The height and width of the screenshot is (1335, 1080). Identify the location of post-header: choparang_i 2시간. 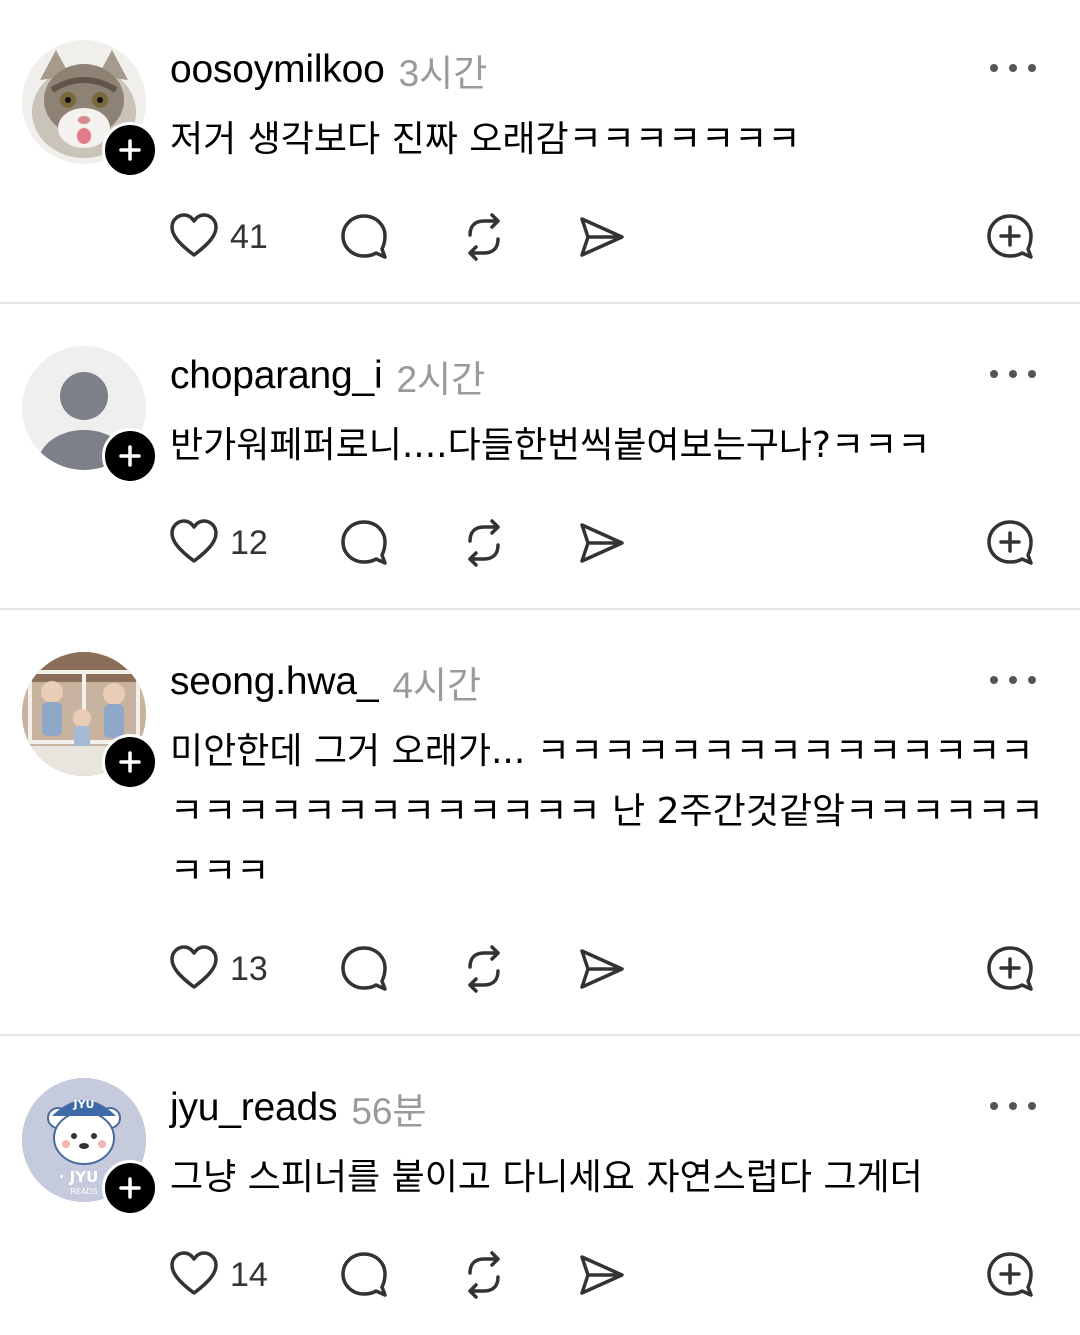
(327, 376).